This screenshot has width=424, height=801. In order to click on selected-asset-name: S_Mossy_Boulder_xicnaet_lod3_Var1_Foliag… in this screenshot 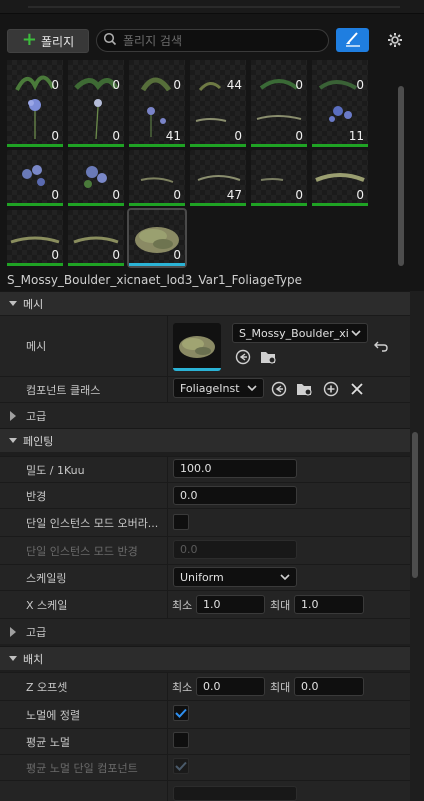, I will do `click(154, 280)`.